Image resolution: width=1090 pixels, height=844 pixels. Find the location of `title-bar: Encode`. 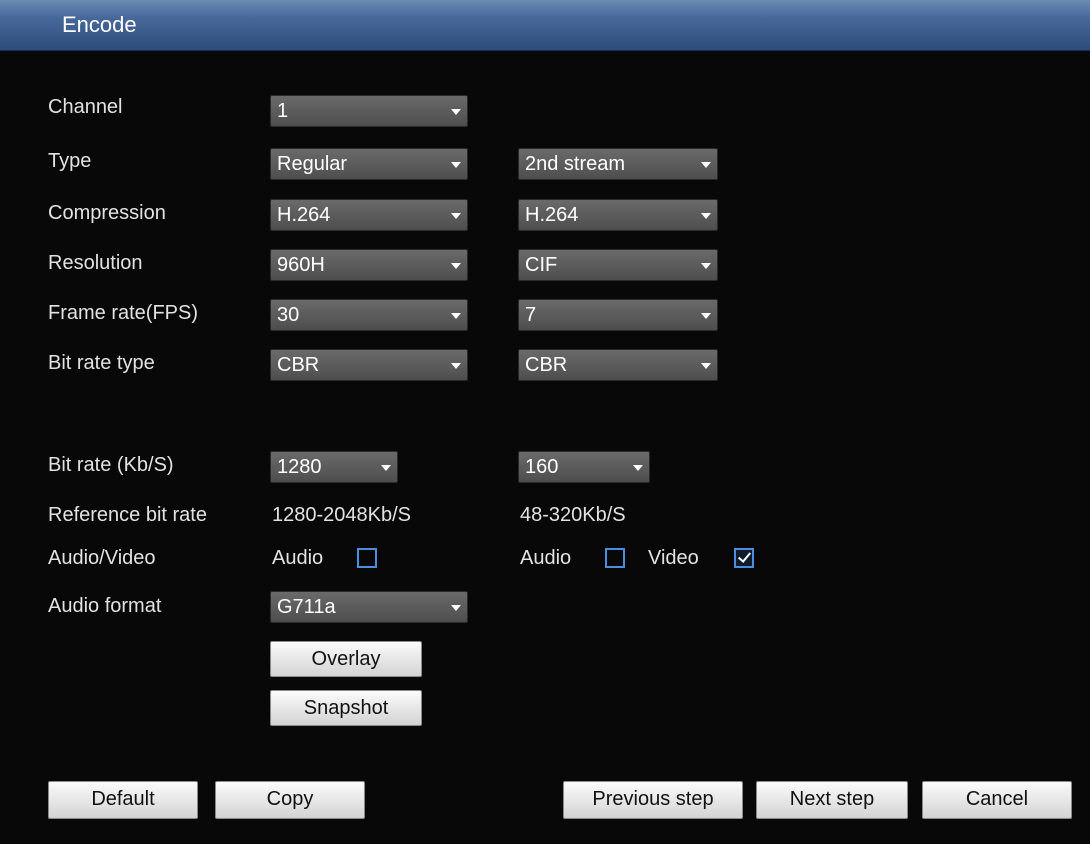

title-bar: Encode is located at coordinates (545, 25).